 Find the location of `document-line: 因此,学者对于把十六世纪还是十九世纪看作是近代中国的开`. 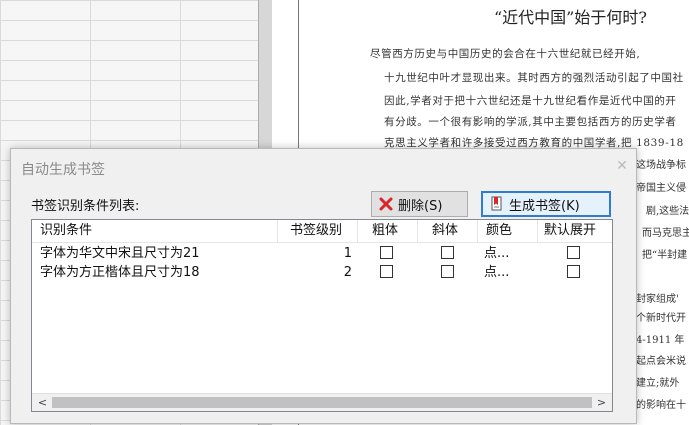

document-line: 因此,学者对于把十六世纪还是十九世纪看作是近代中国的开 is located at coordinates (530, 101).